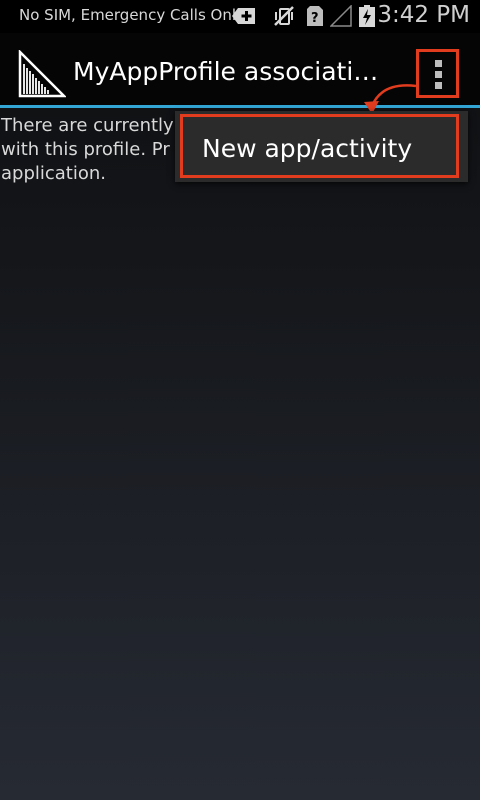 The height and width of the screenshot is (800, 480). I want to click on vibrate-off-icon, so click(284, 16).